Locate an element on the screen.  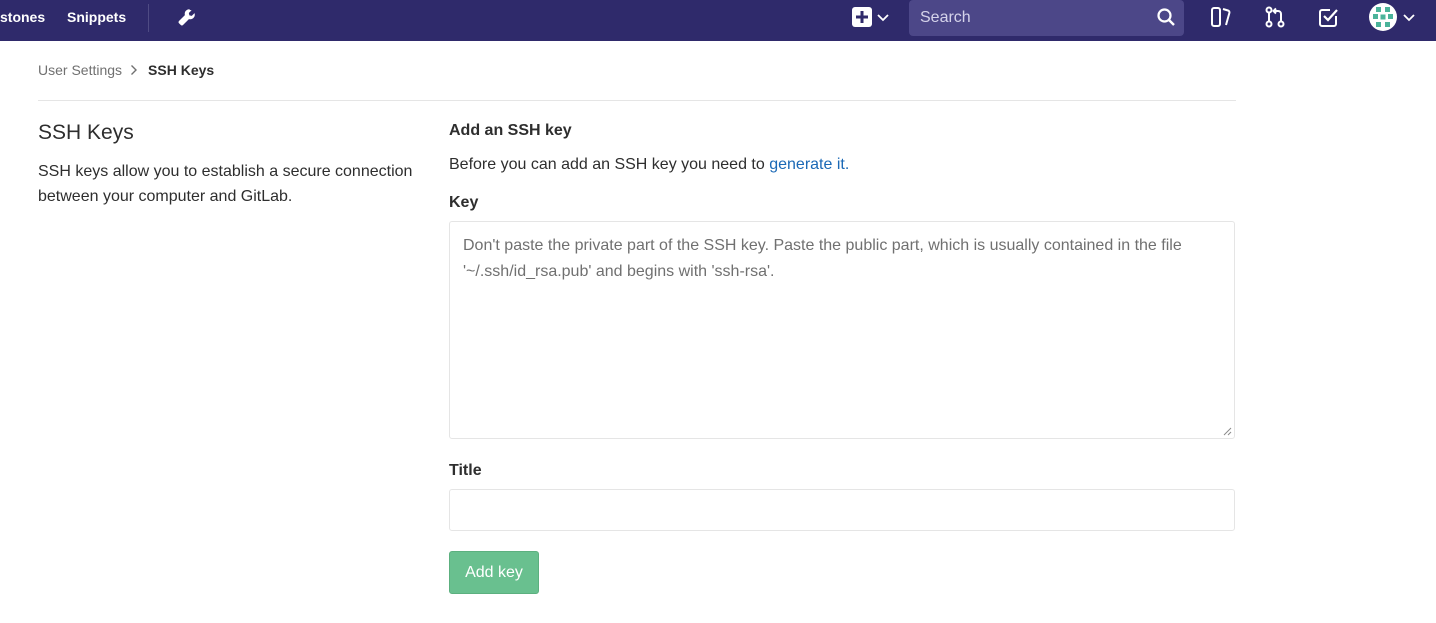
issues-button is located at coordinates (1221, 17).